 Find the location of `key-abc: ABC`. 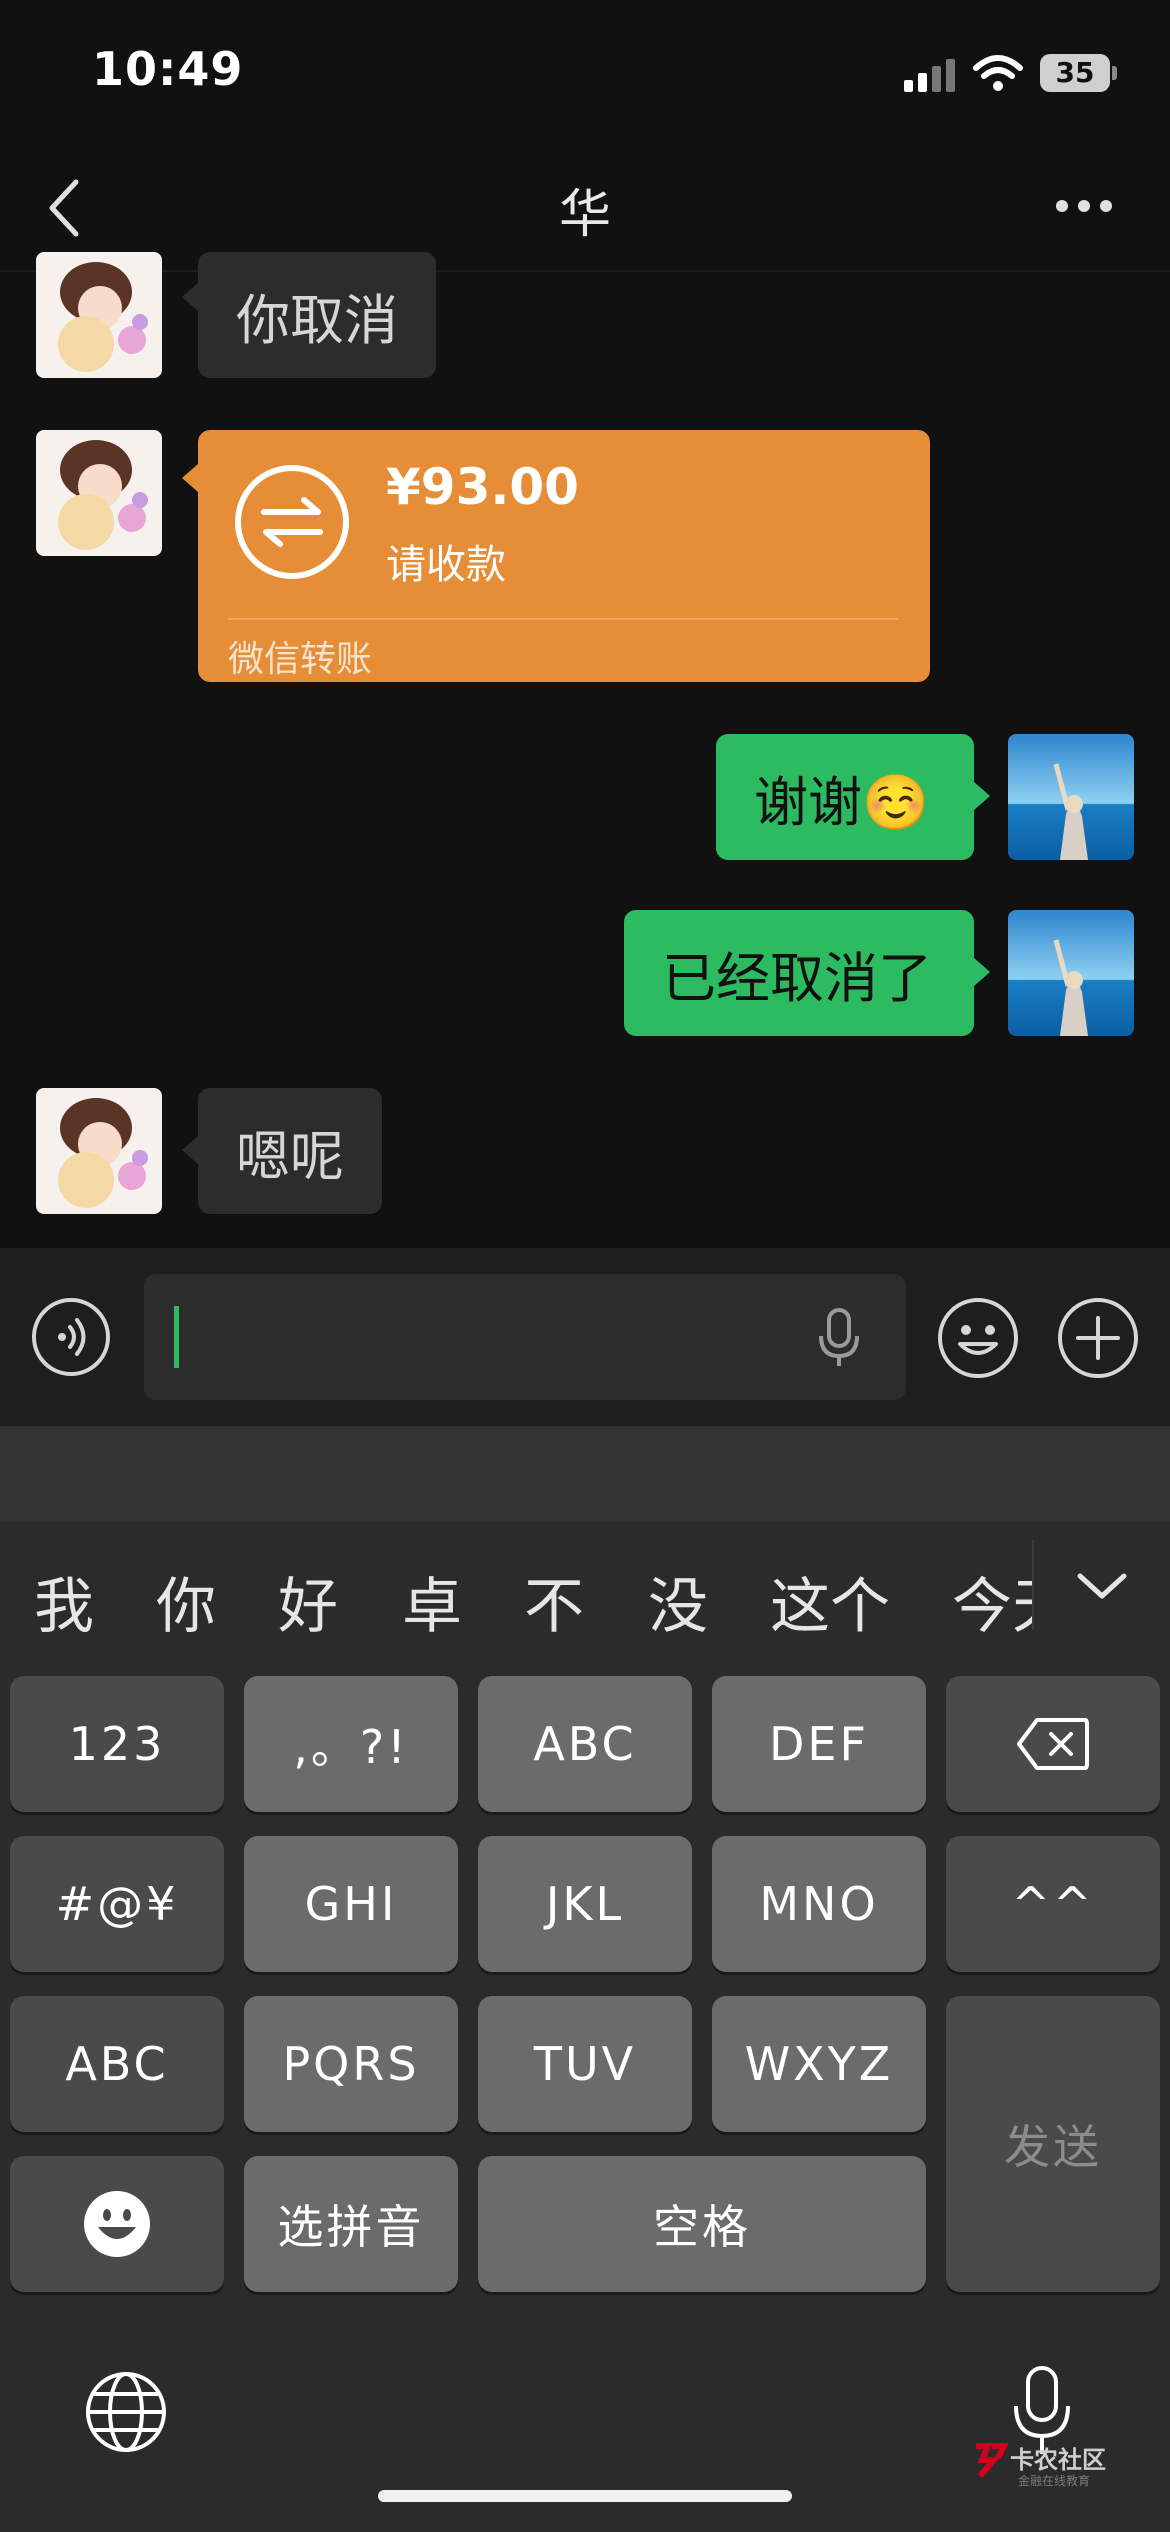

key-abc: ABC is located at coordinates (585, 1744).